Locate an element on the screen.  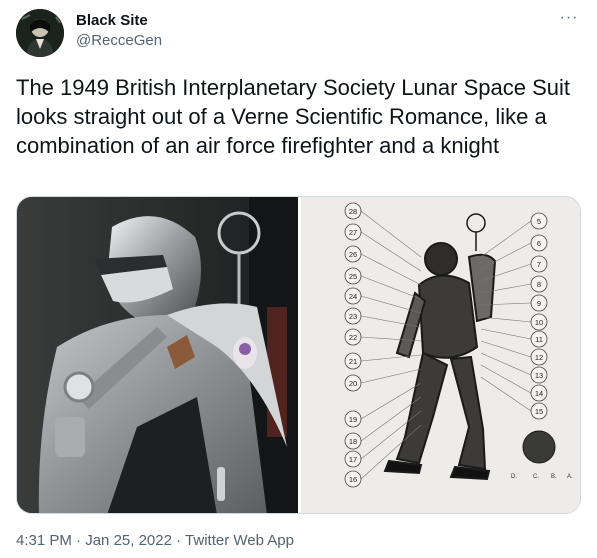
diagram-letter: A. is located at coordinates (570, 477).